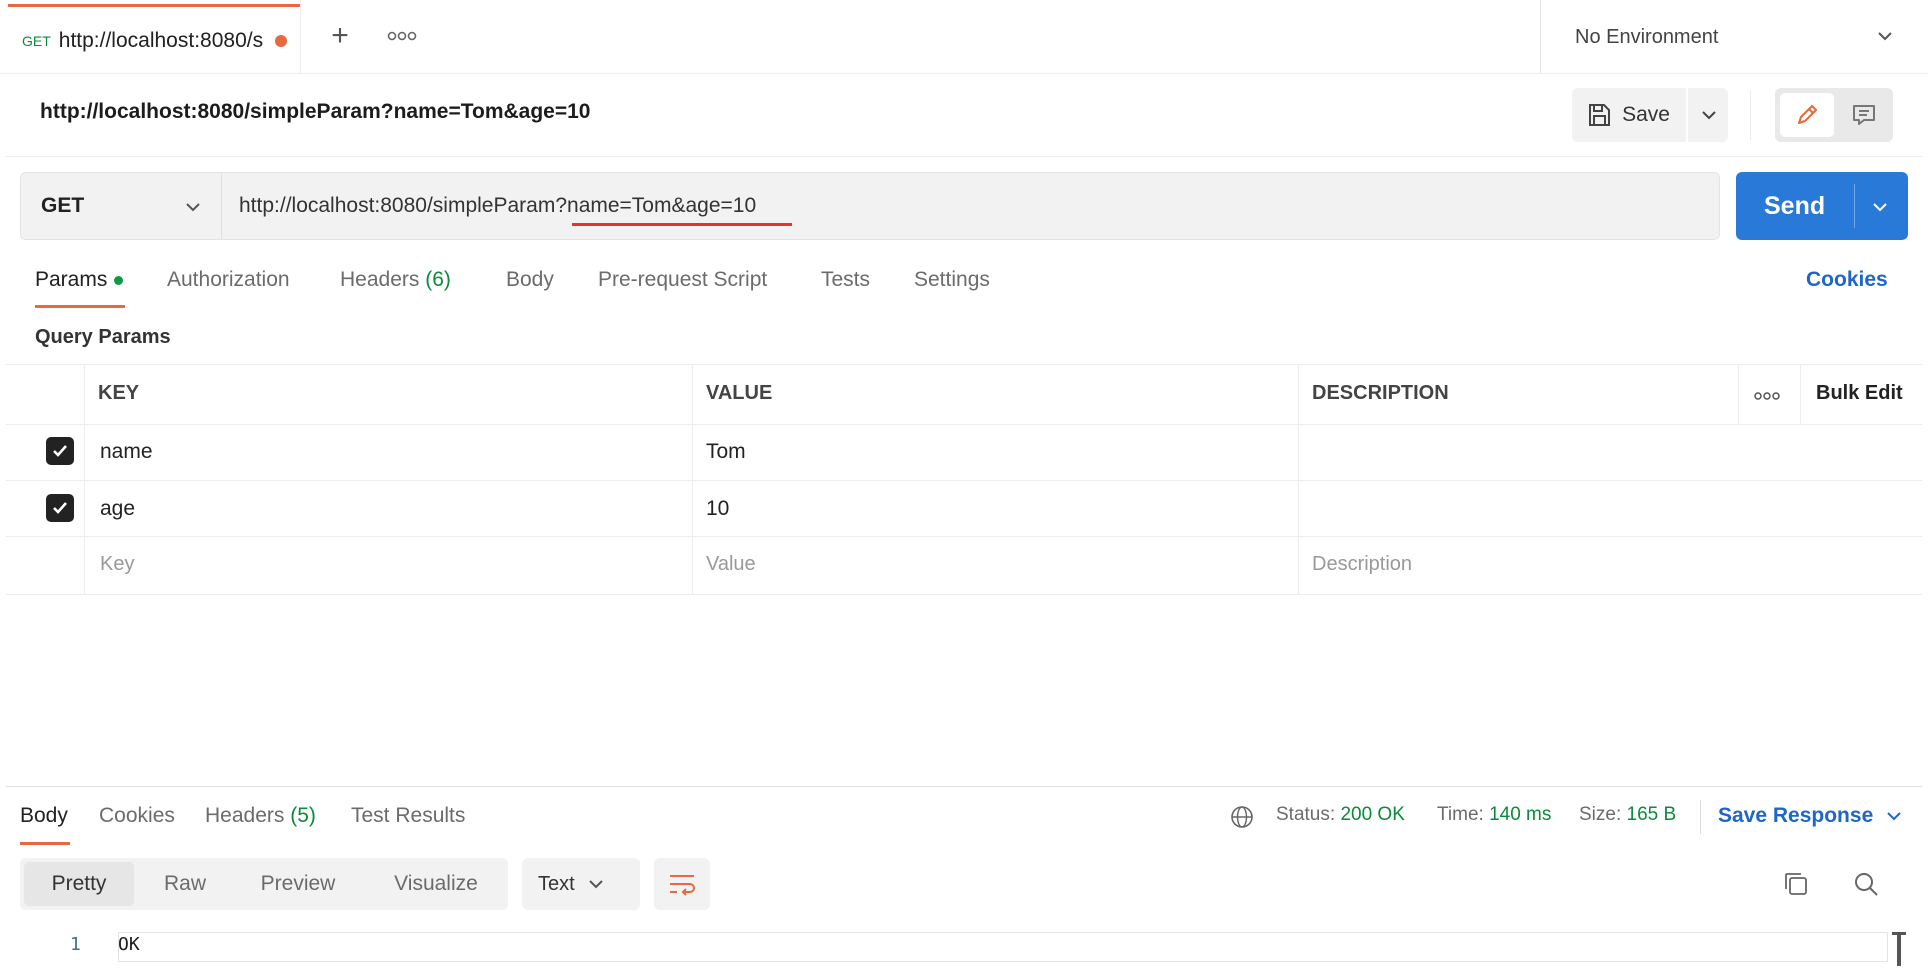 This screenshot has width=1928, height=980. What do you see at coordinates (845, 280) in the screenshot?
I see `tab-tests: Tests` at bounding box center [845, 280].